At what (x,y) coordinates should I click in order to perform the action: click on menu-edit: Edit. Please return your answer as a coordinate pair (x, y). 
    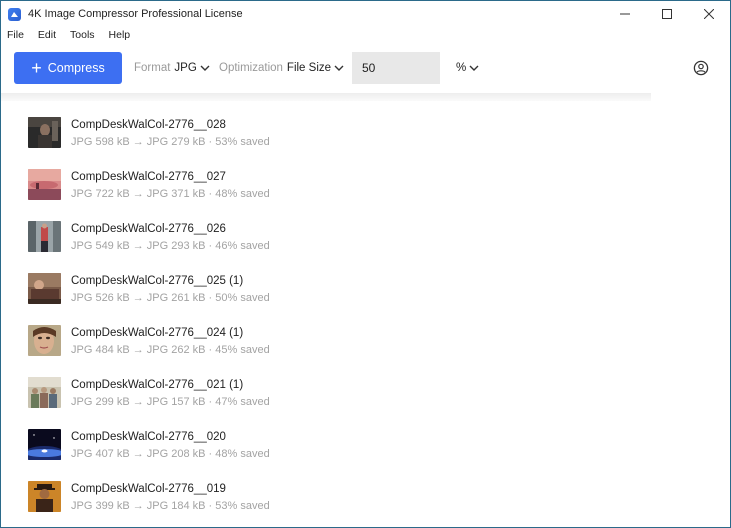
    Looking at the image, I should click on (47, 35).